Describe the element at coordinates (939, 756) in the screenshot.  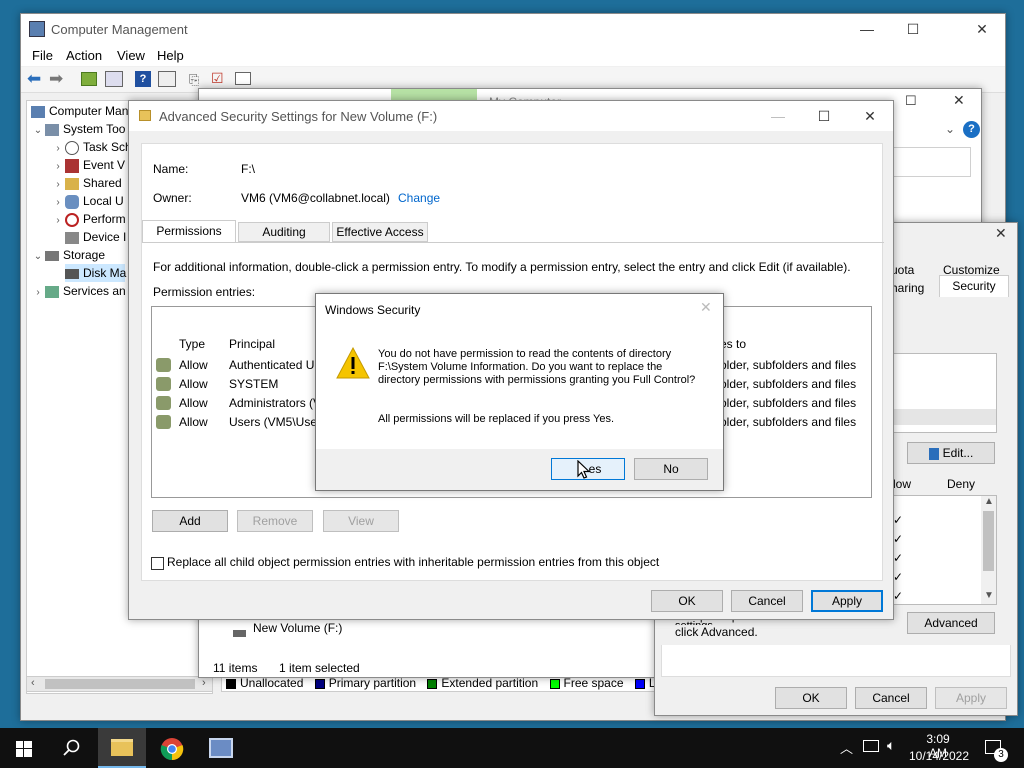
I see `taskbar-date: 10/14/2022` at that location.